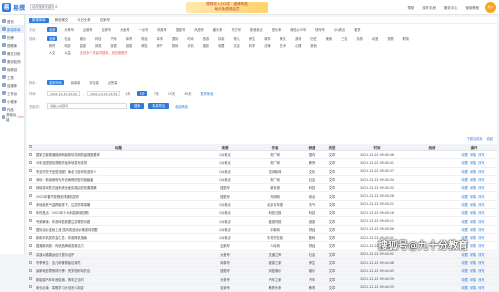 The width and height of the screenshot is (499, 292). Describe the element at coordinates (83, 38) in the screenshot. I see `category-chip: 娱乐` at that location.